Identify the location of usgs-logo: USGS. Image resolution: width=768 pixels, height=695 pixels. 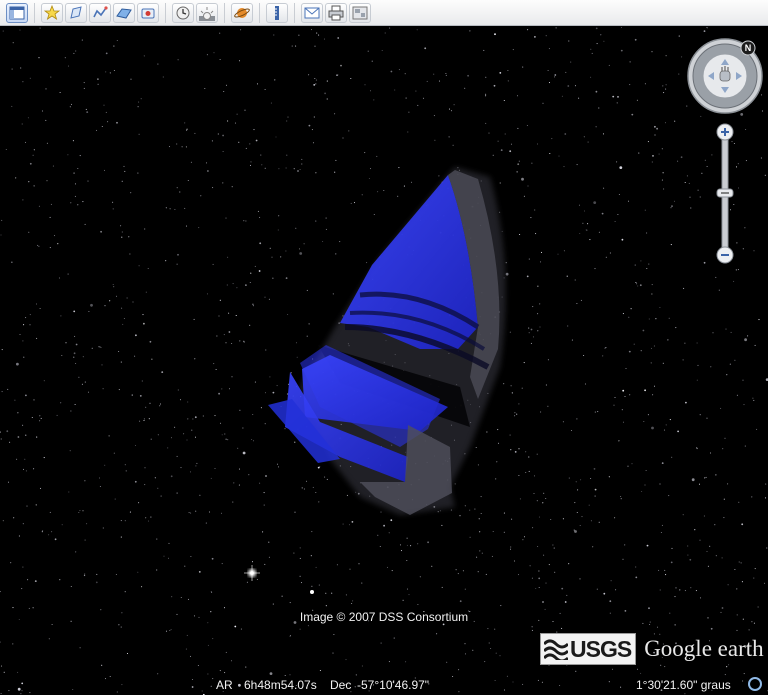
(588, 649).